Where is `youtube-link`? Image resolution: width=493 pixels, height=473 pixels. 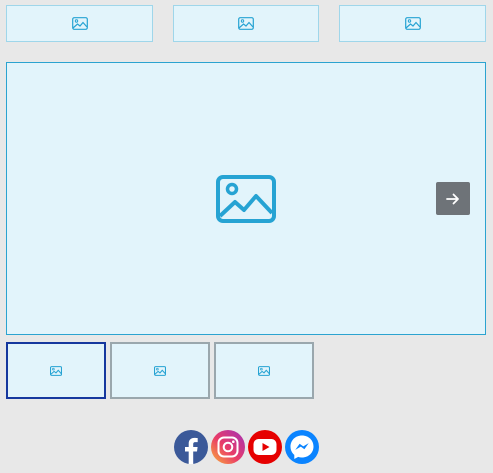 youtube-link is located at coordinates (265, 447).